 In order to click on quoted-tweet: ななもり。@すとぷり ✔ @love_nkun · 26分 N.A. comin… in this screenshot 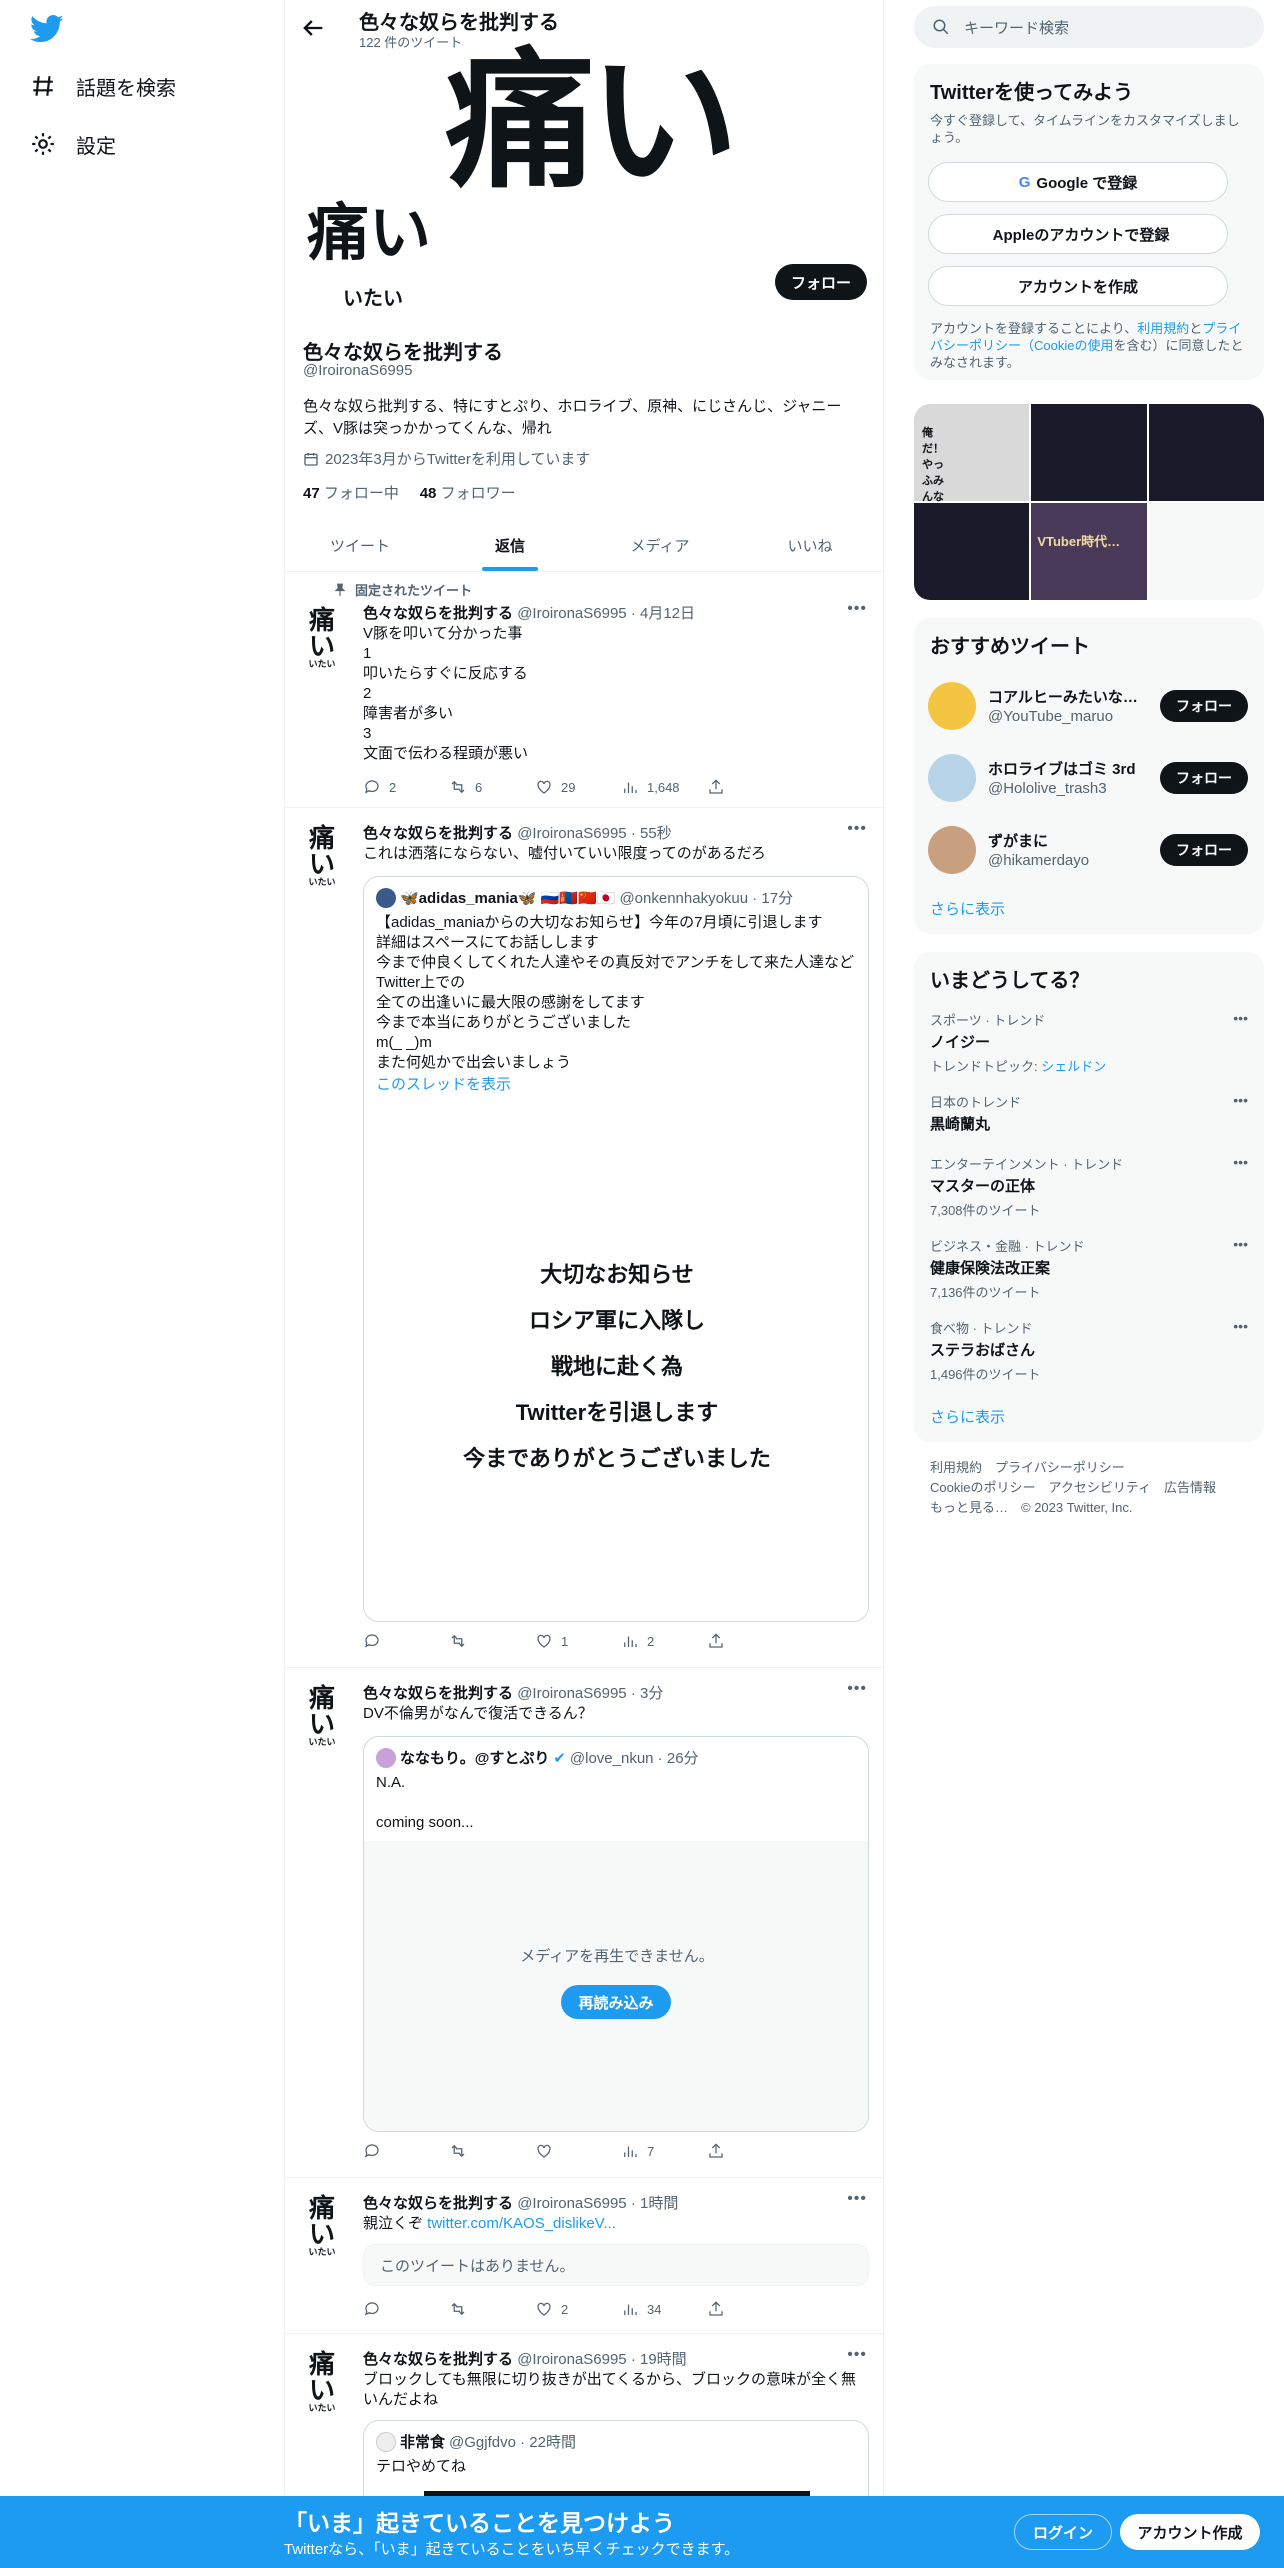, I will do `click(616, 1934)`.